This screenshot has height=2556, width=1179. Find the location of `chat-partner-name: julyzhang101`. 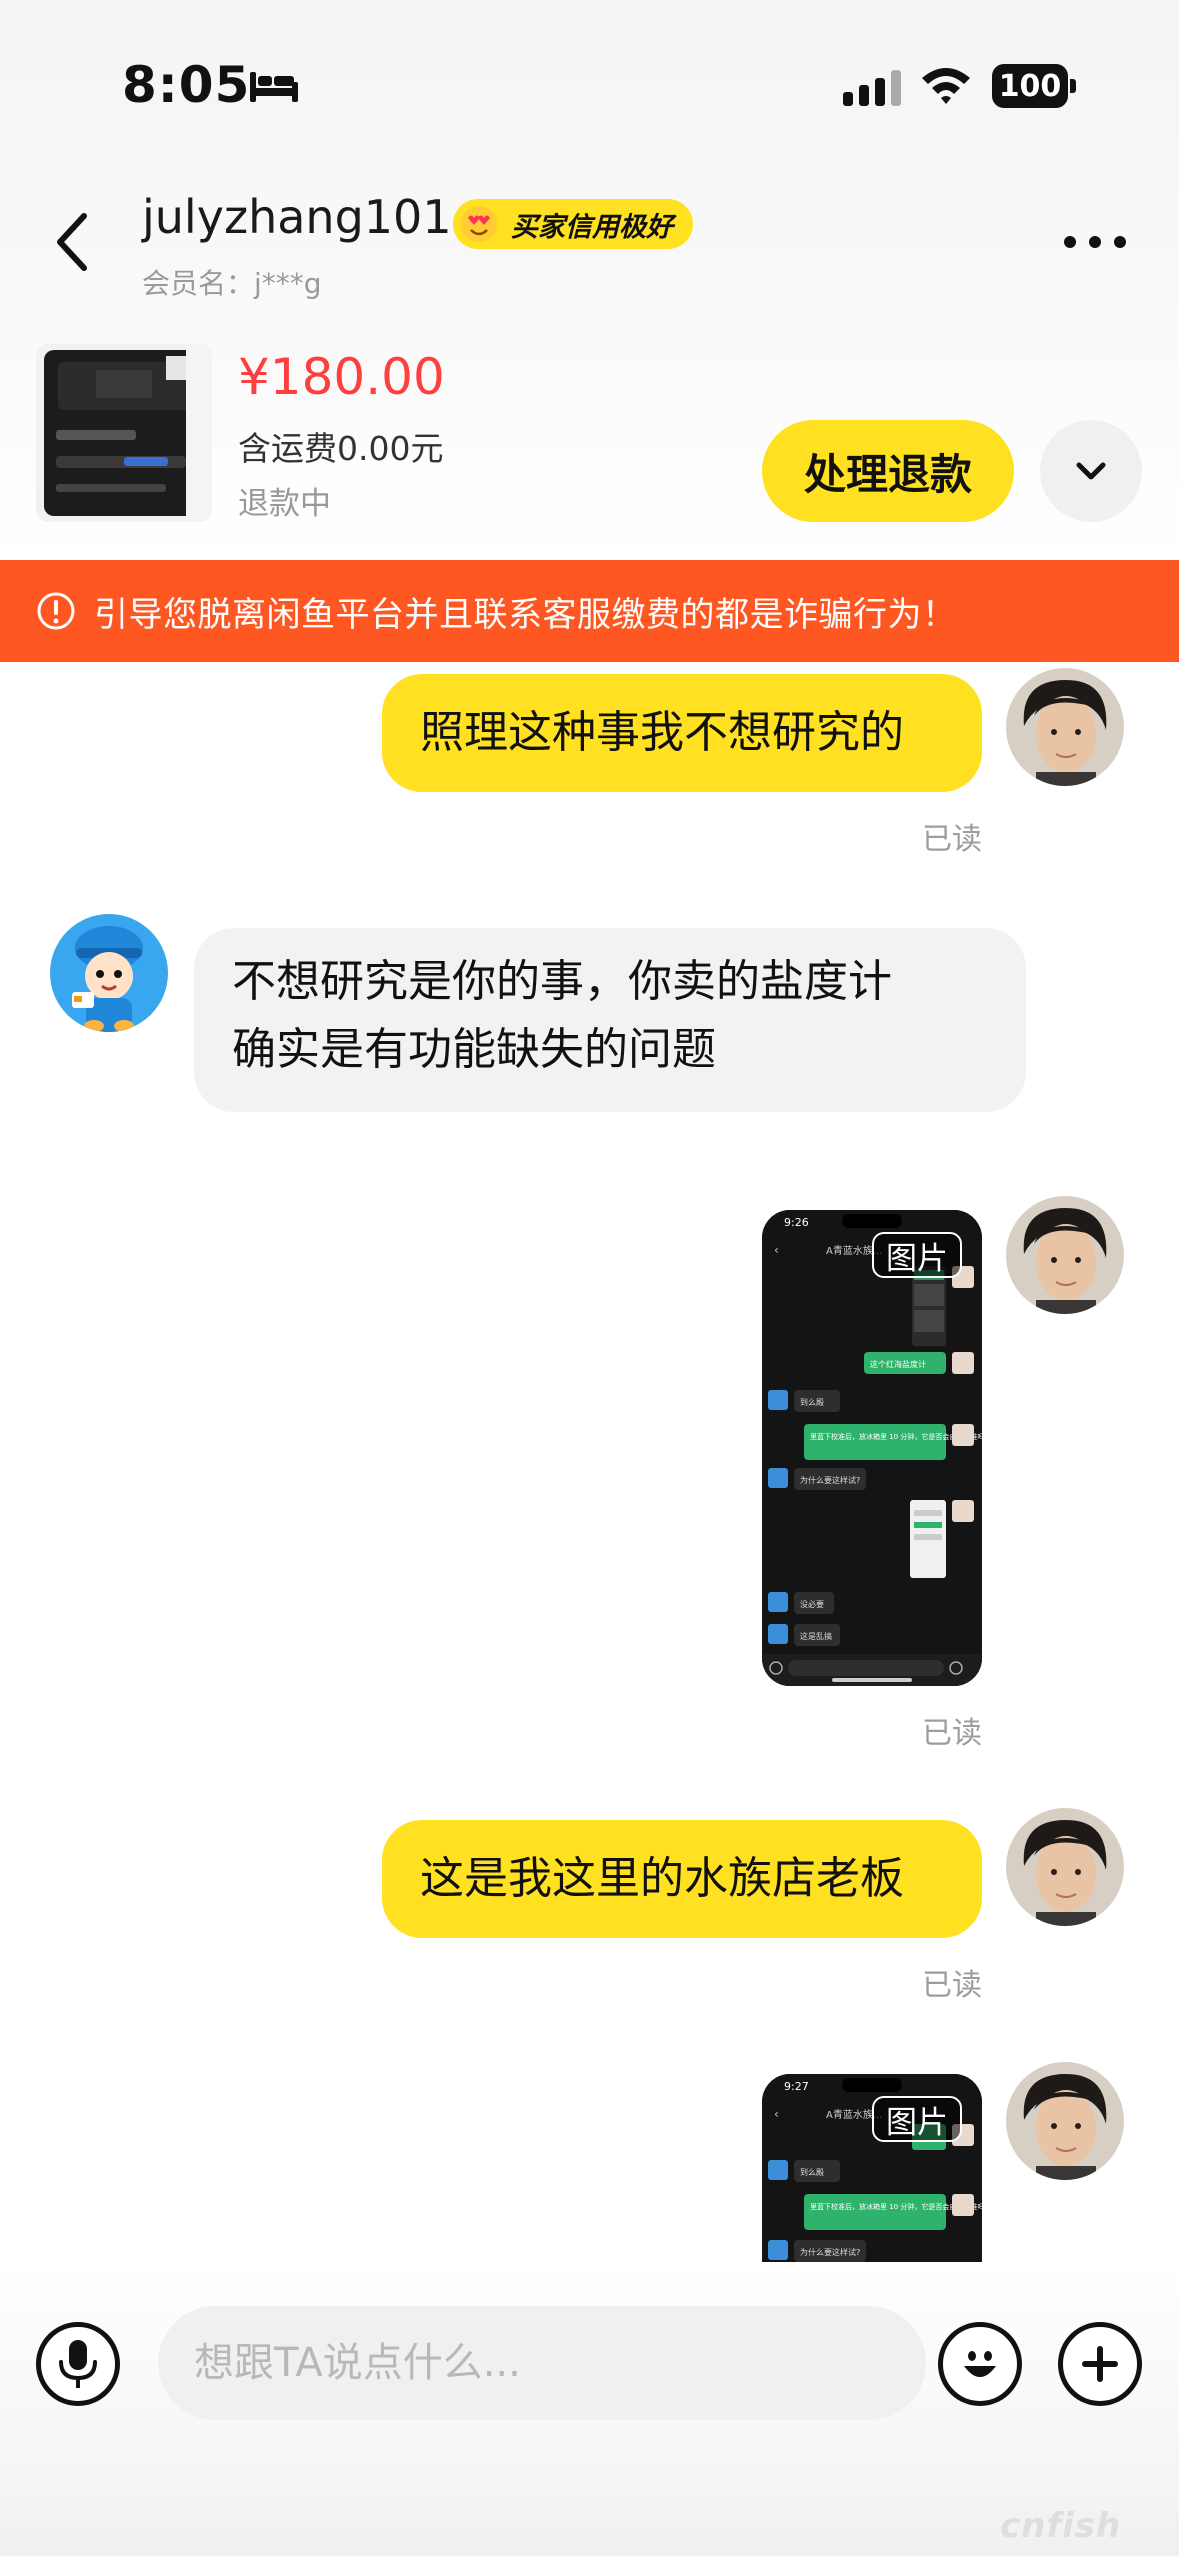

chat-partner-name: julyzhang101 is located at coordinates (297, 217).